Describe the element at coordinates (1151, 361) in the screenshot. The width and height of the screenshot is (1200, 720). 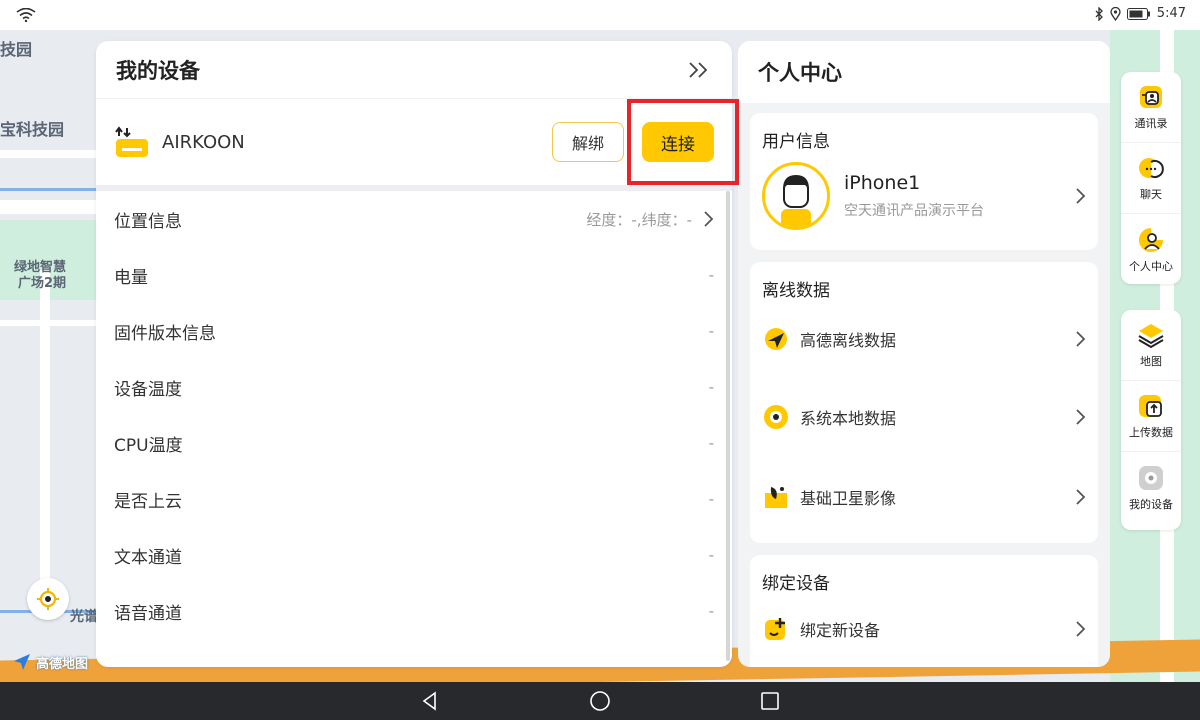
I see `toolbar-label: 地图` at that location.